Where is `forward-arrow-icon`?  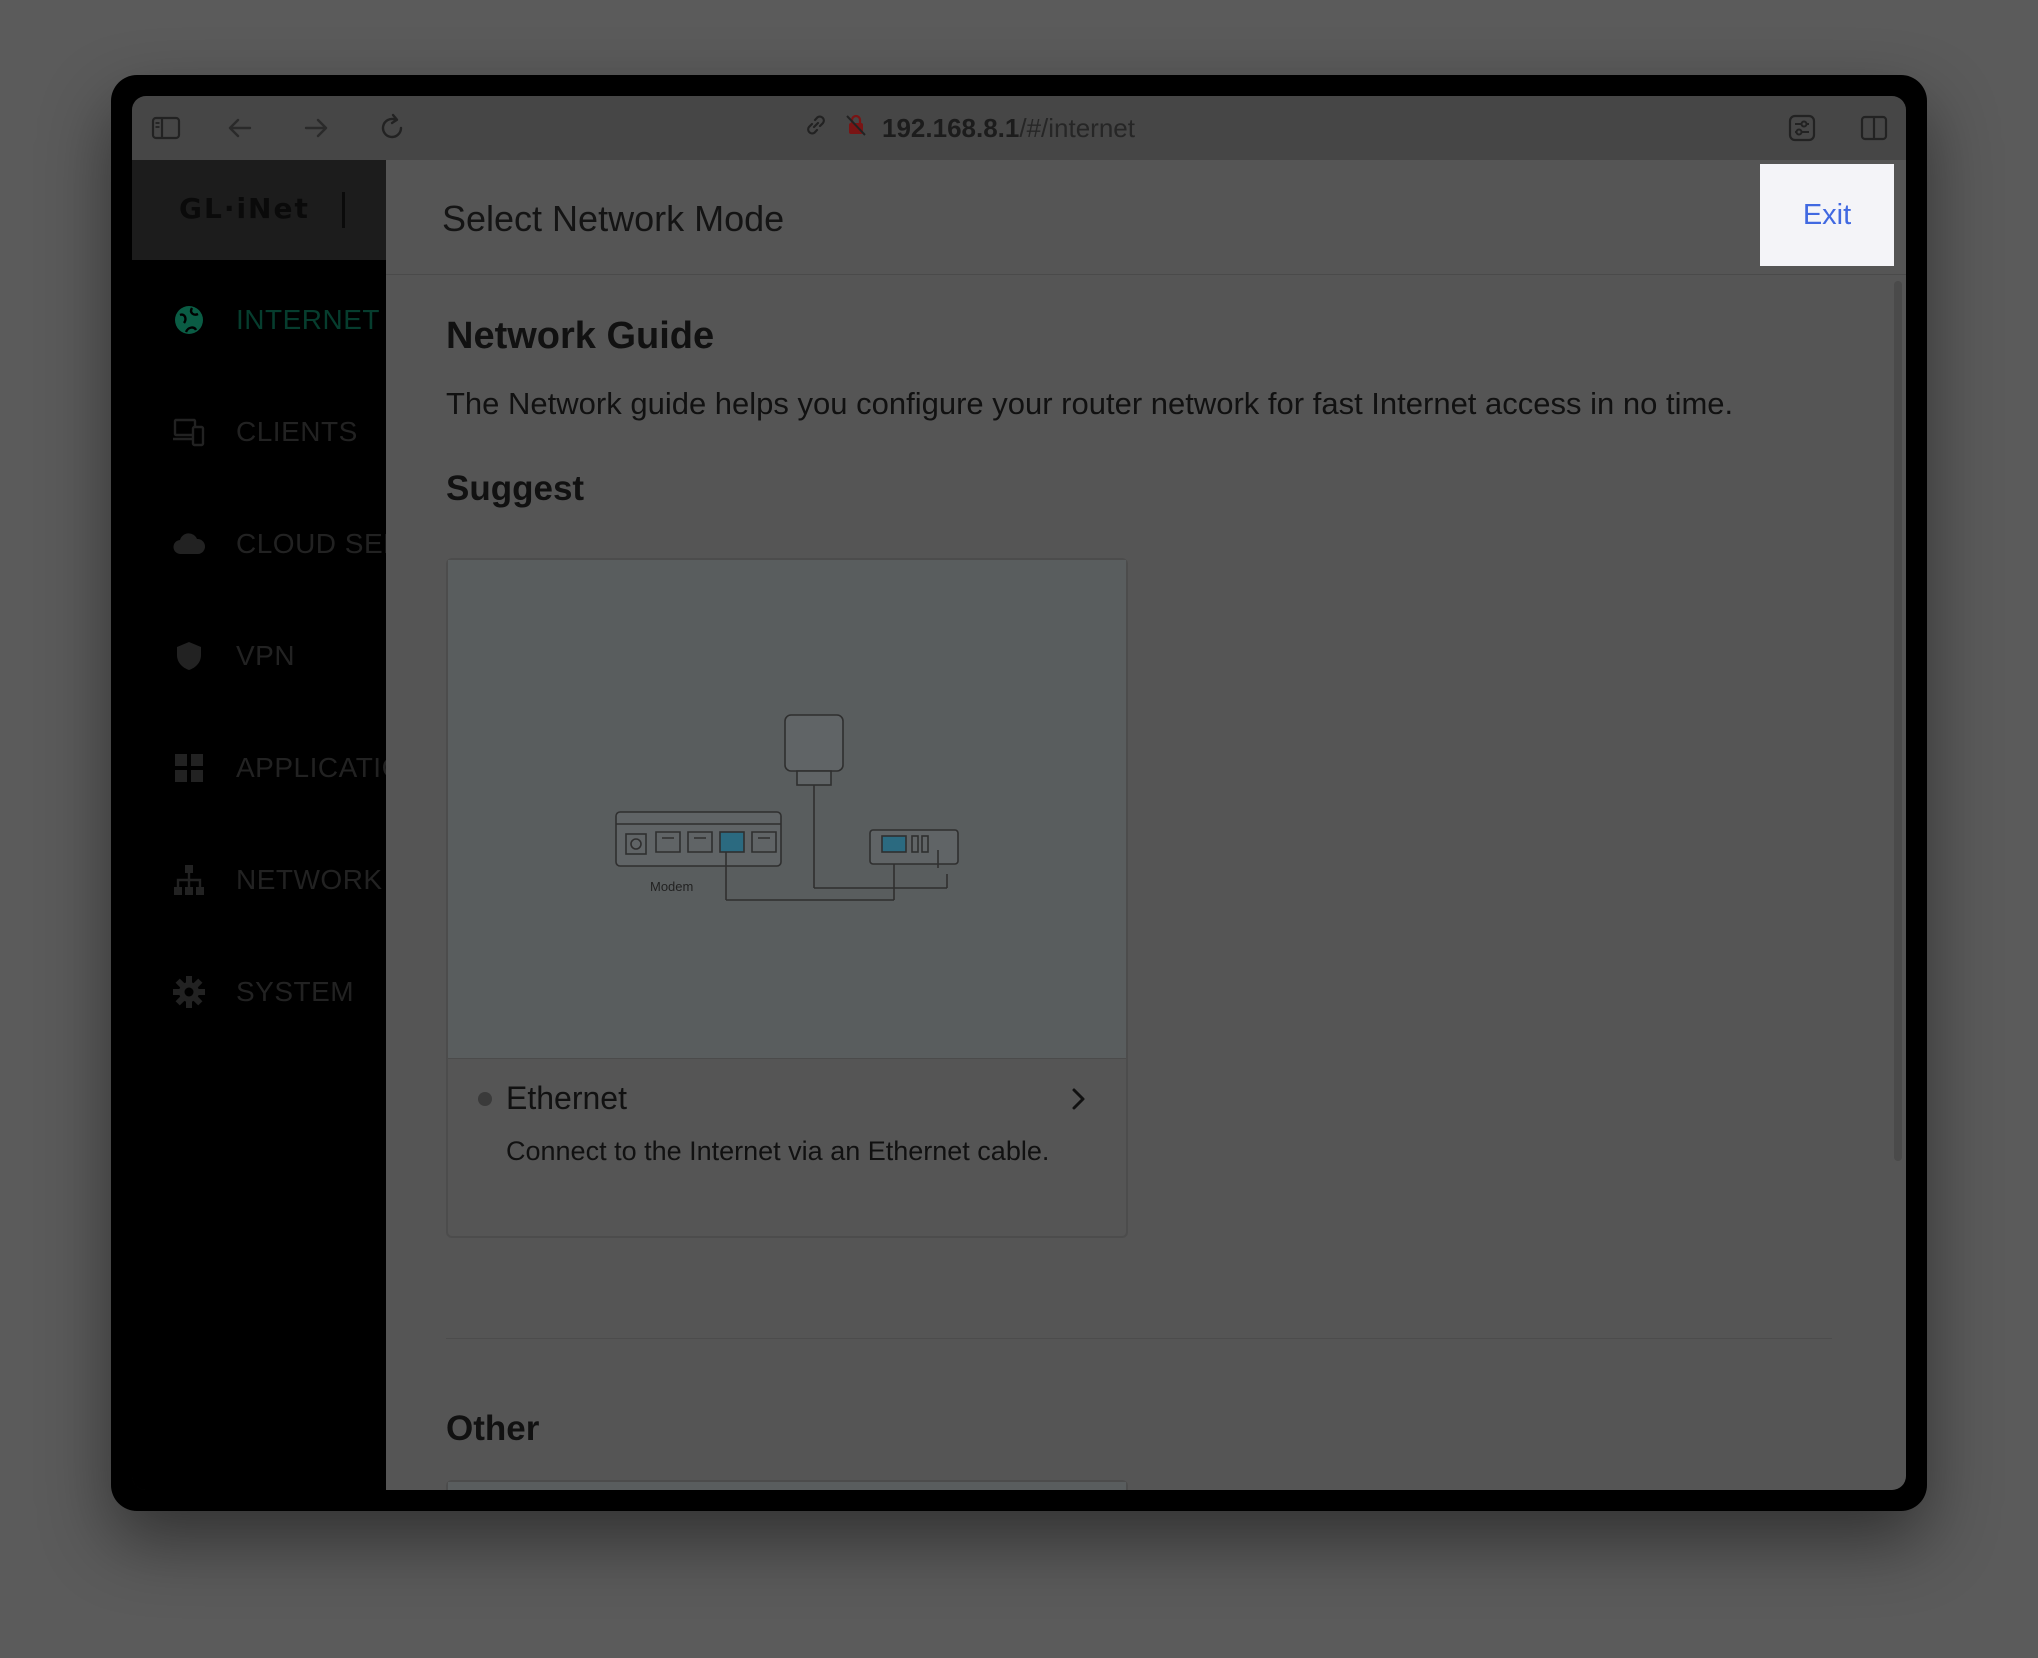
forward-arrow-icon is located at coordinates (316, 128).